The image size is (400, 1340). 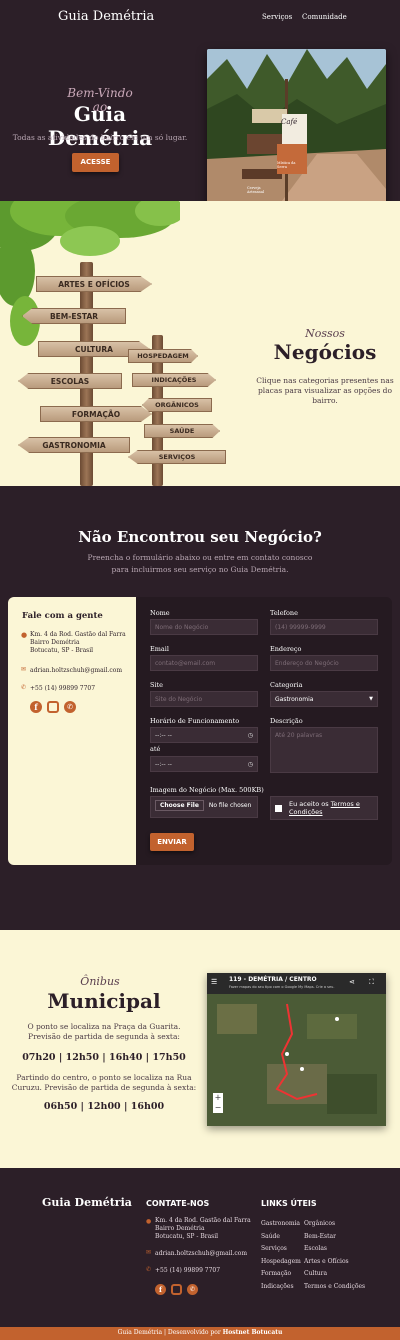 I want to click on negocios-script: Nossos, so click(x=325, y=333).